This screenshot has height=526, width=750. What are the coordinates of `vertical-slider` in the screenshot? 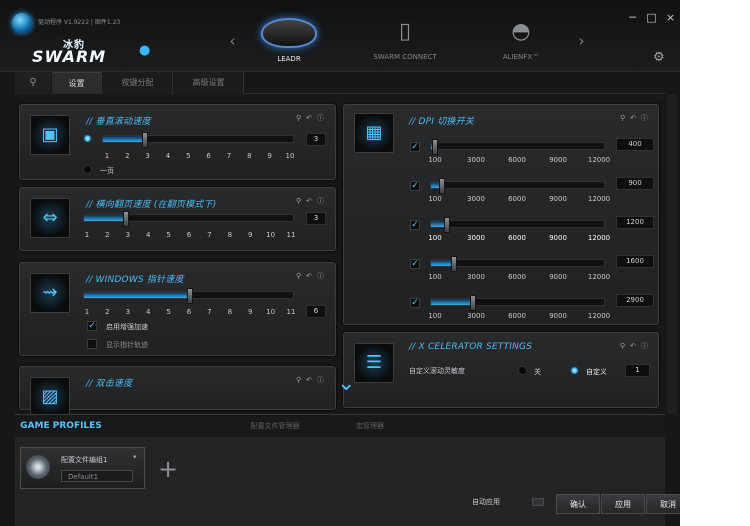 It's located at (198, 140).